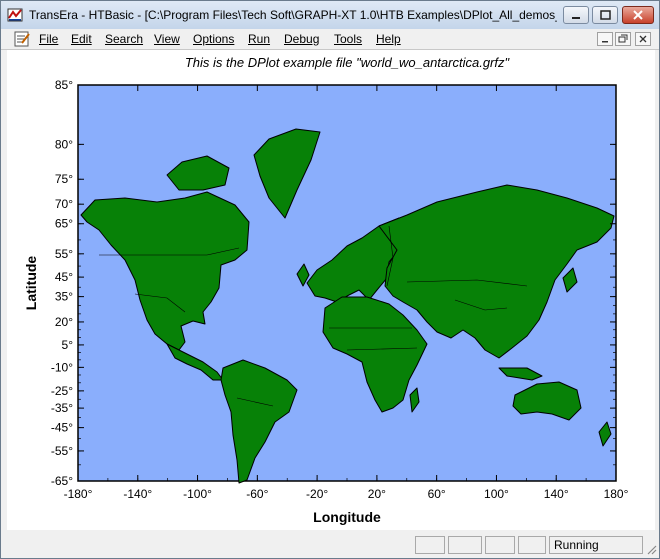 This screenshot has width=660, height=559. I want to click on y-tick-label: 20°, so click(64, 322).